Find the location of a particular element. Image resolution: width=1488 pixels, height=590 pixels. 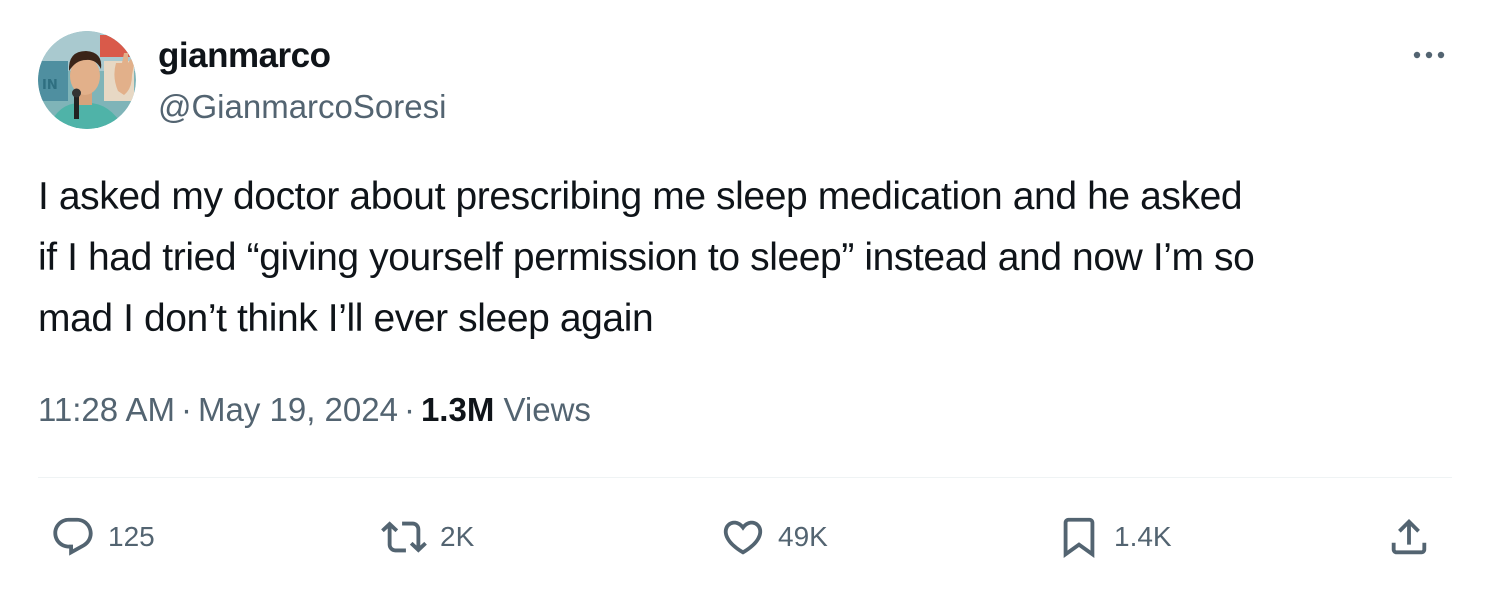

svg-text: IN is located at coordinates (50, 85).